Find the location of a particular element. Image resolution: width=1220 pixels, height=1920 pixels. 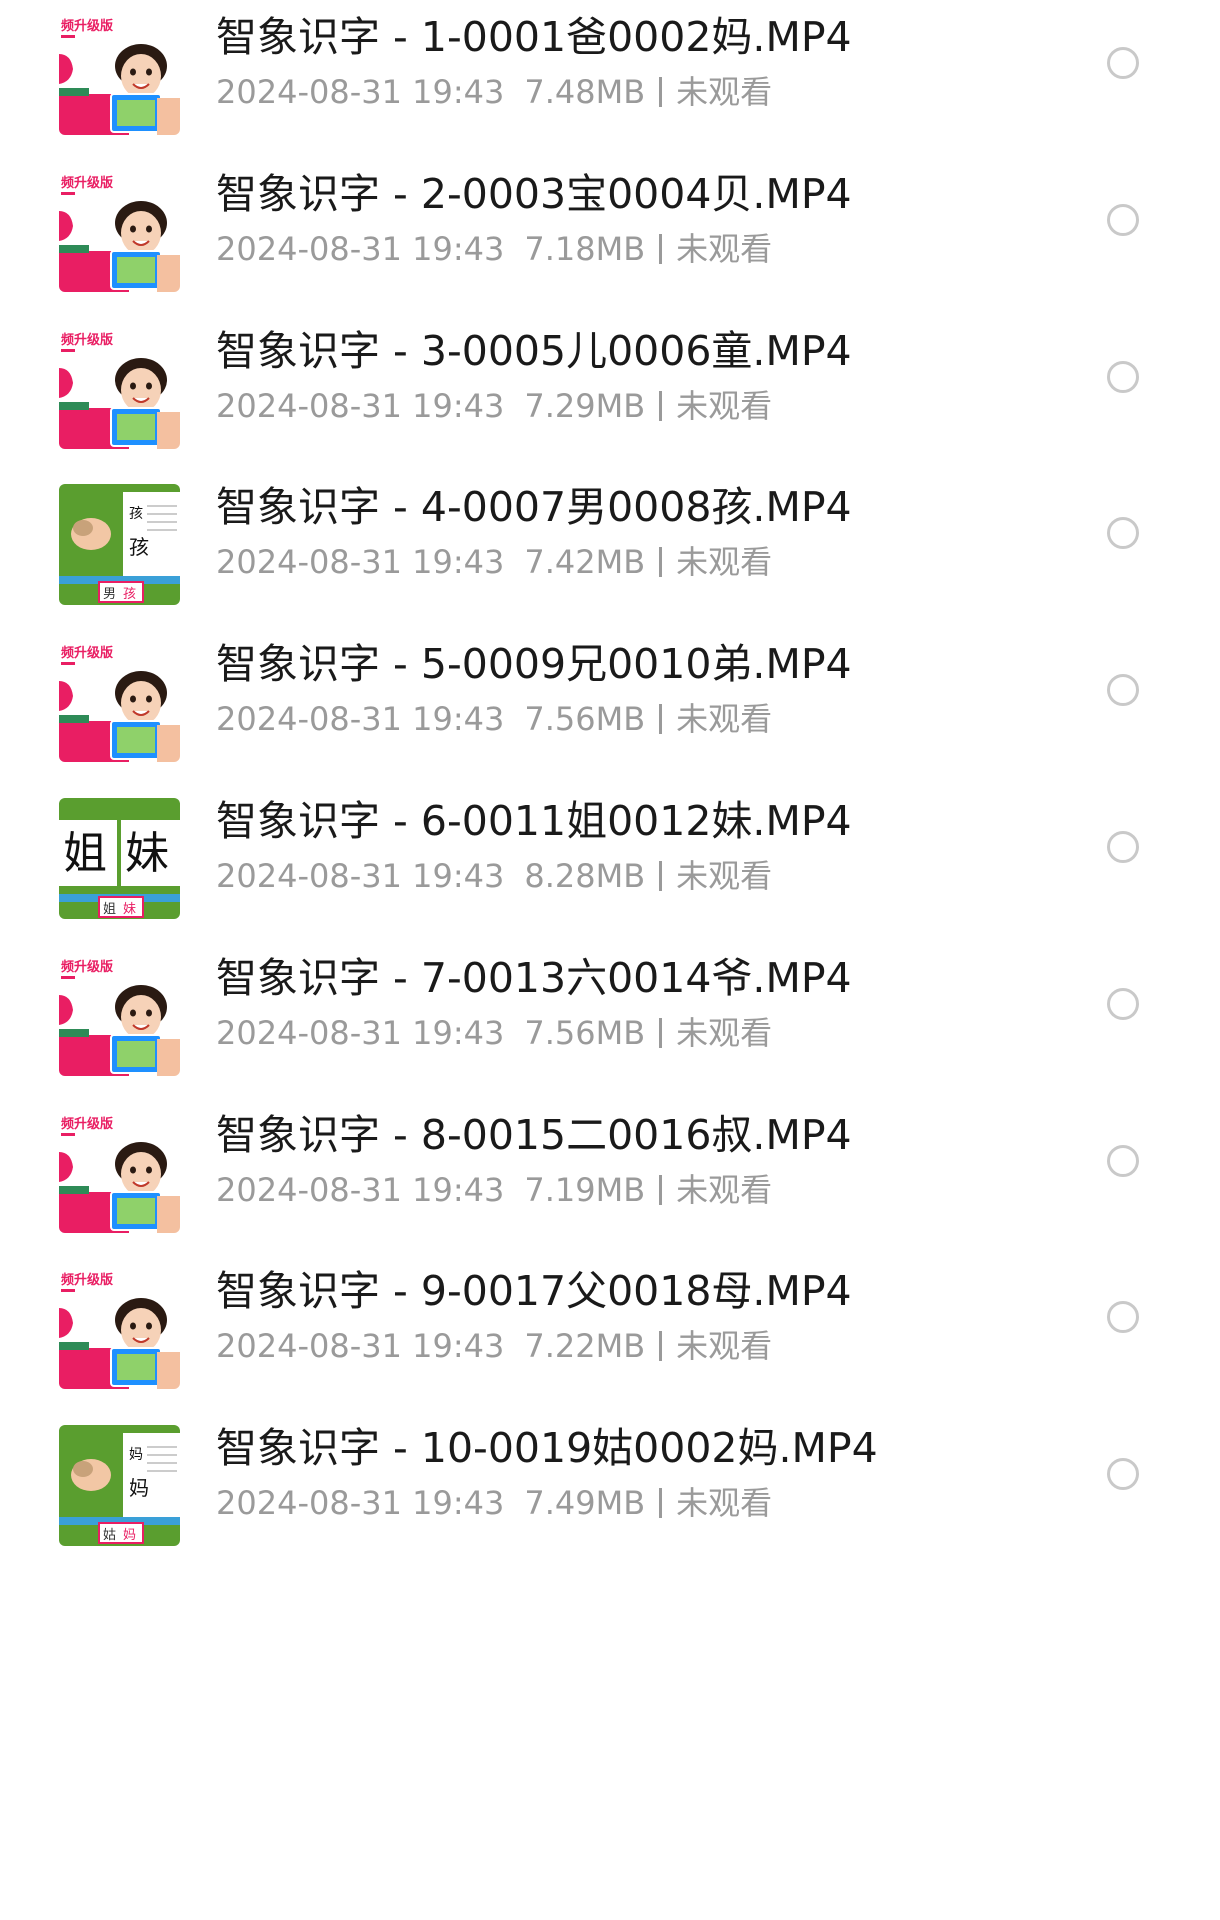

file-title: 智象识字 - 6-0011姐0012妹.MP4 is located at coordinates (534, 821).